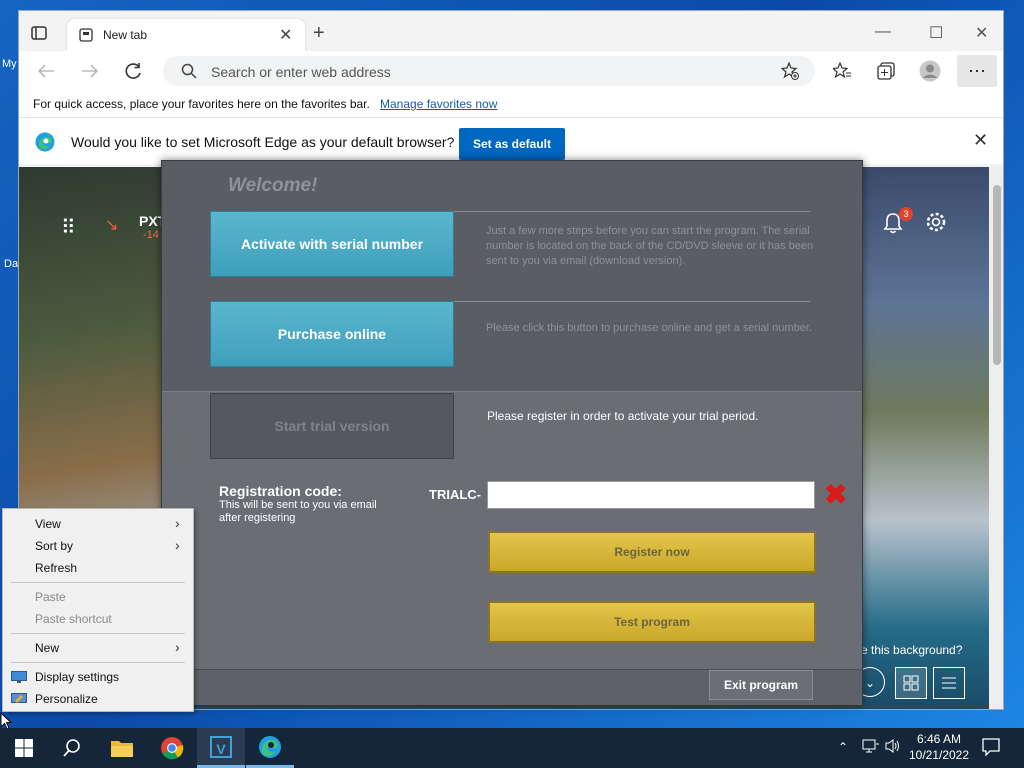 The width and height of the screenshot is (1024, 768). Describe the element at coordinates (981, 33) in the screenshot. I see `close-window-icon: ✕` at that location.